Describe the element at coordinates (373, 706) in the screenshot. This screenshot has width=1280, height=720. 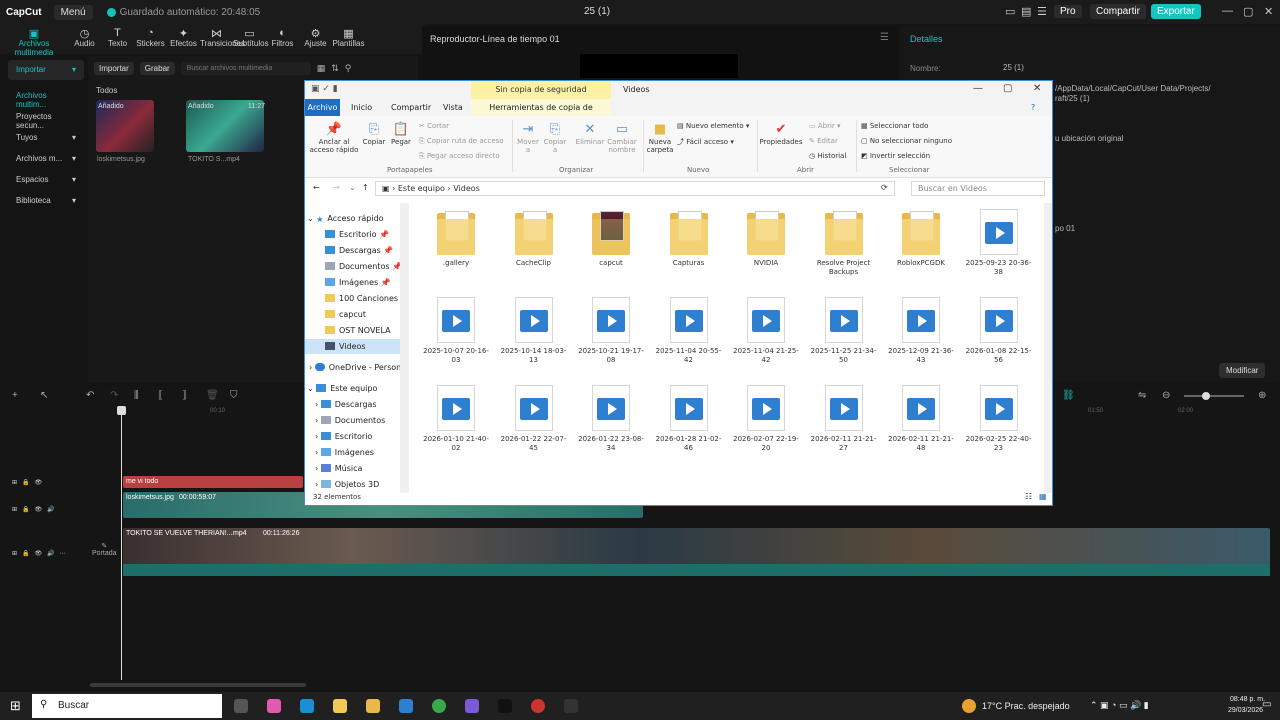
I see `store-icon` at that location.